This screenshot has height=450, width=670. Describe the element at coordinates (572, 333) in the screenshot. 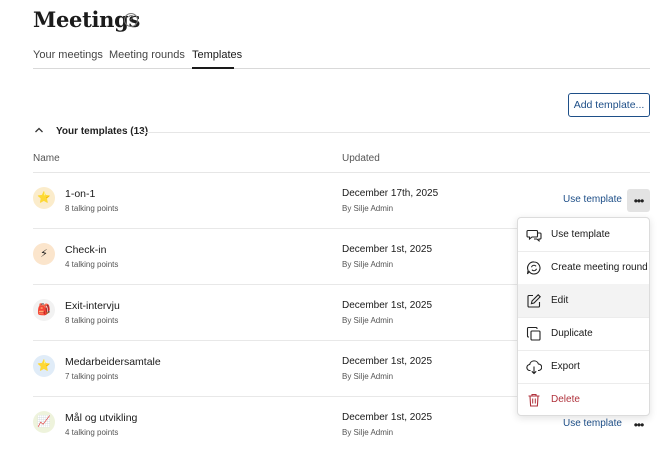

I see `menu-item-label: Duplicate` at that location.